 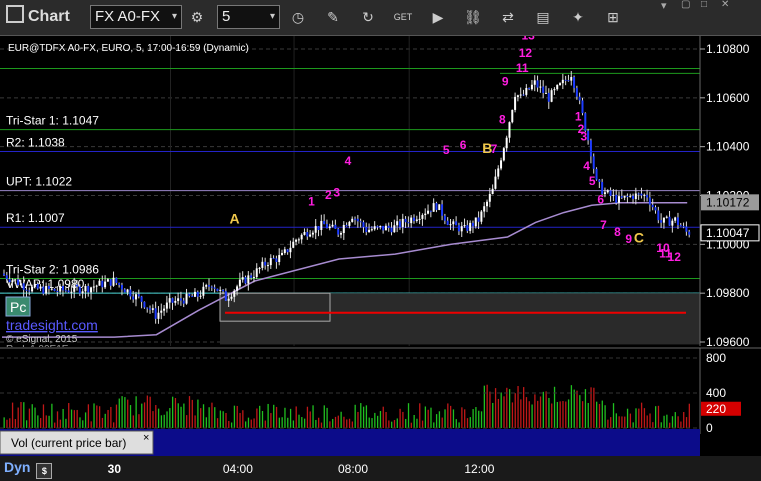 I want to click on brand-link: tradesight.com, so click(x=52, y=325).